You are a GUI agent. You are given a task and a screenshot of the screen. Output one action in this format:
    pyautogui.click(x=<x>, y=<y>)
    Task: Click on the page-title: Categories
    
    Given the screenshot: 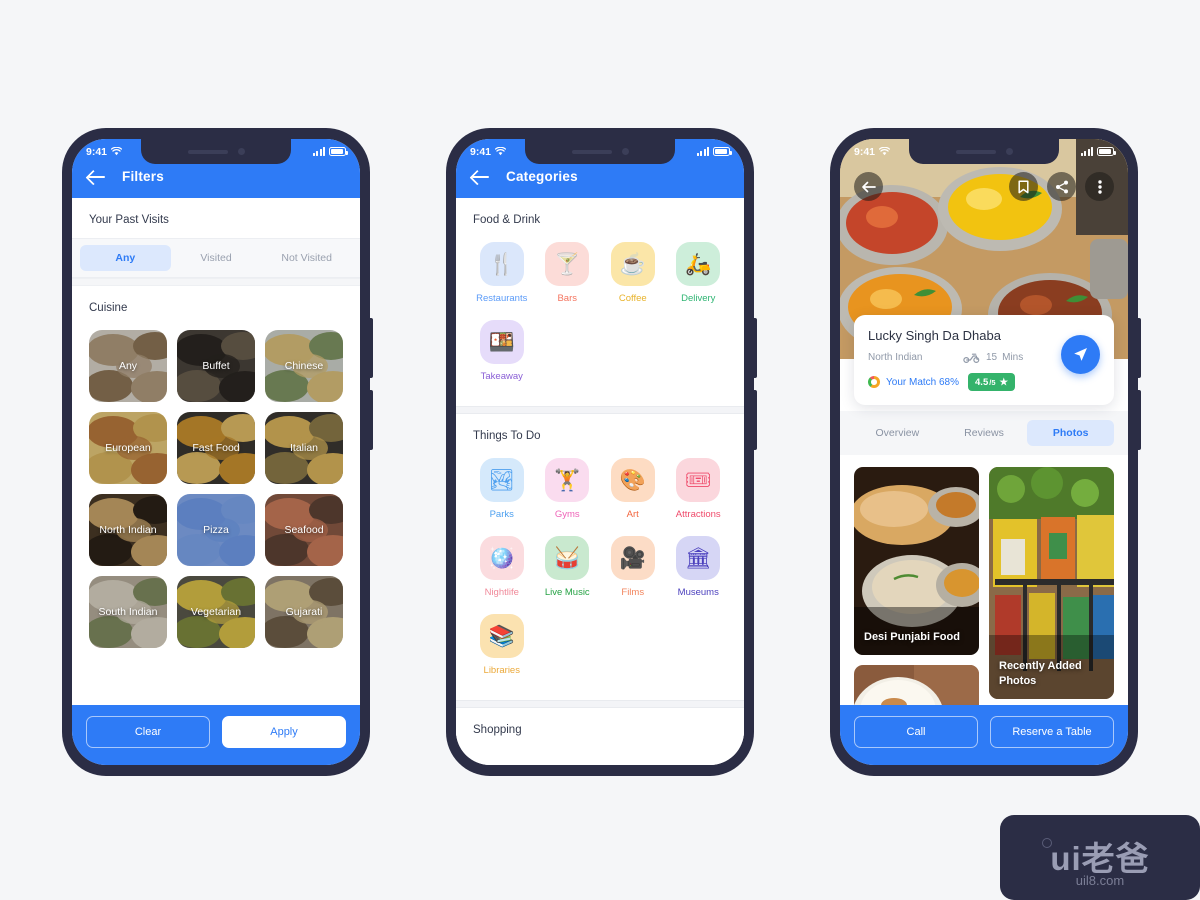 What is the action you would take?
    pyautogui.click(x=542, y=176)
    